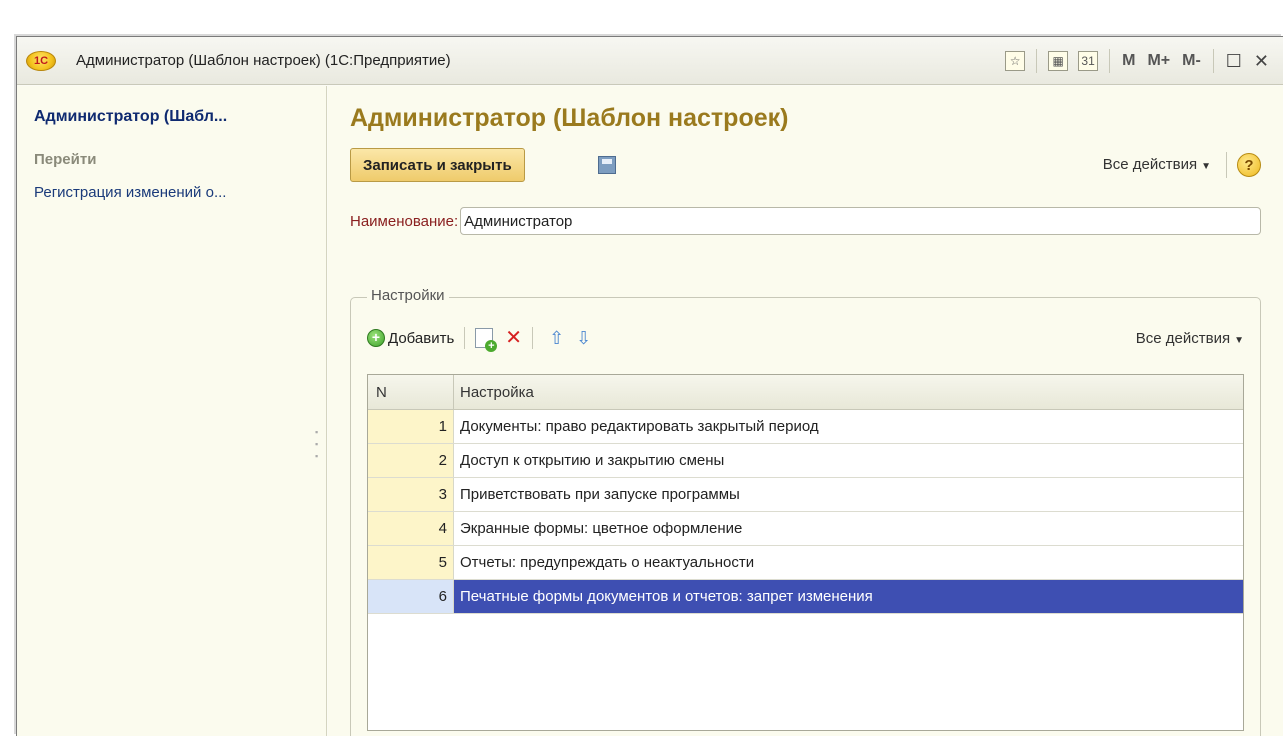 Image resolution: width=1283 pixels, height=736 pixels. Describe the element at coordinates (1249, 165) in the screenshot. I see `help-icon: ?` at that location.